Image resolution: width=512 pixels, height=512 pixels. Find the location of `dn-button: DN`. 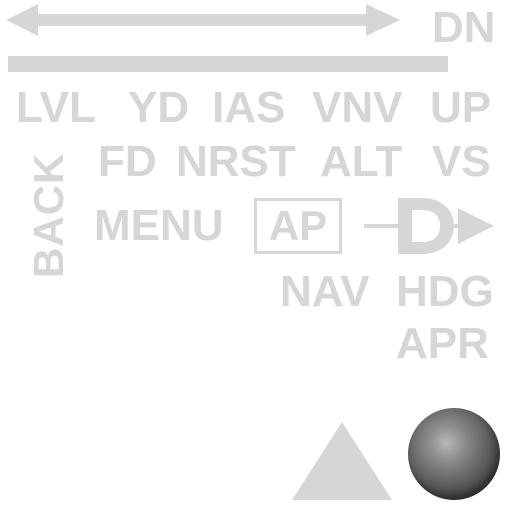

dn-button: DN is located at coordinates (464, 28).